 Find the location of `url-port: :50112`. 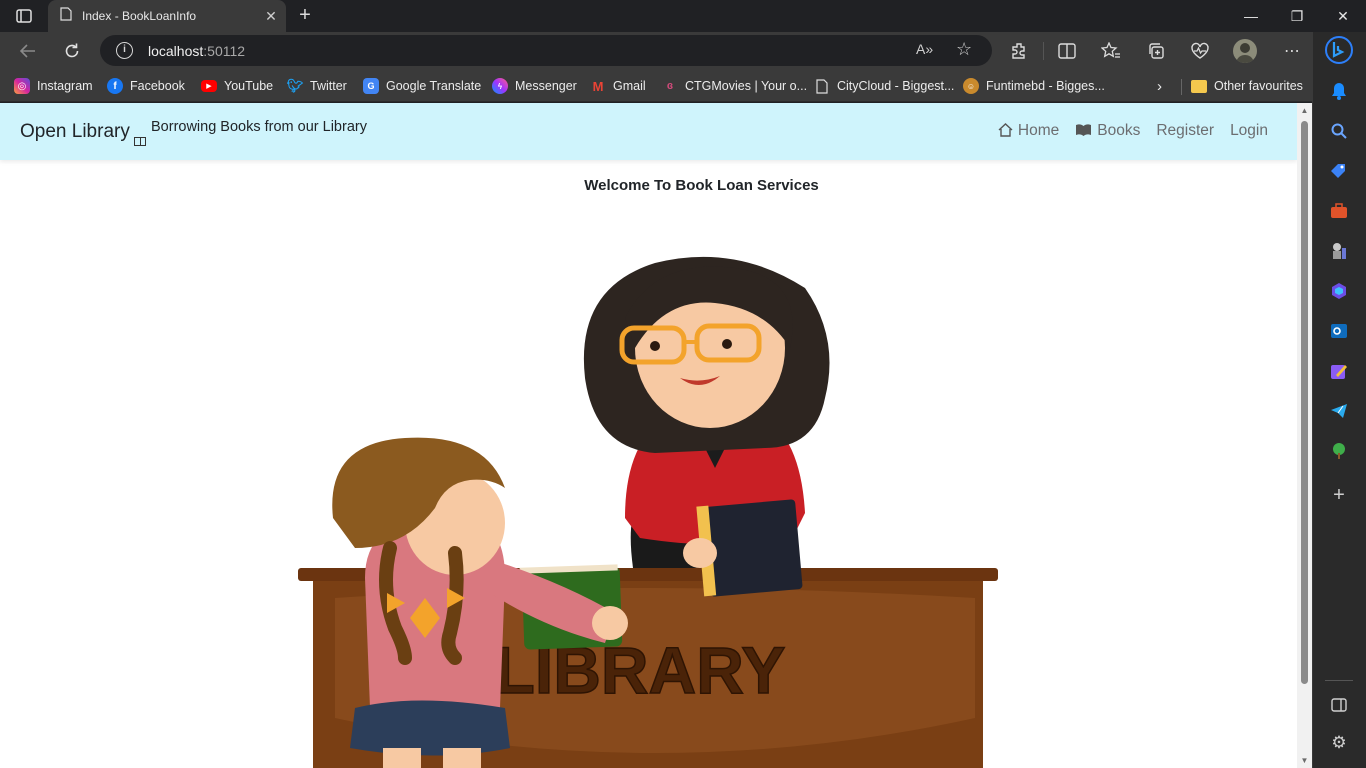

url-port: :50112 is located at coordinates (224, 51).